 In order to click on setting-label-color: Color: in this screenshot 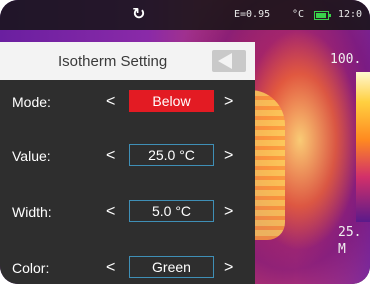, I will do `click(31, 268)`.